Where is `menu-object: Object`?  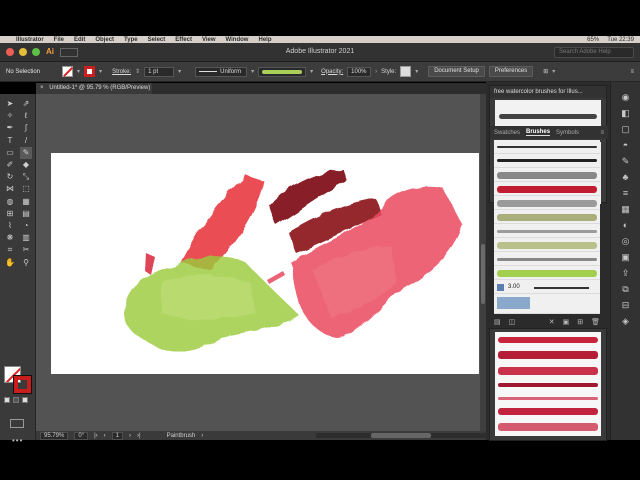
menu-object: Object is located at coordinates (104, 40).